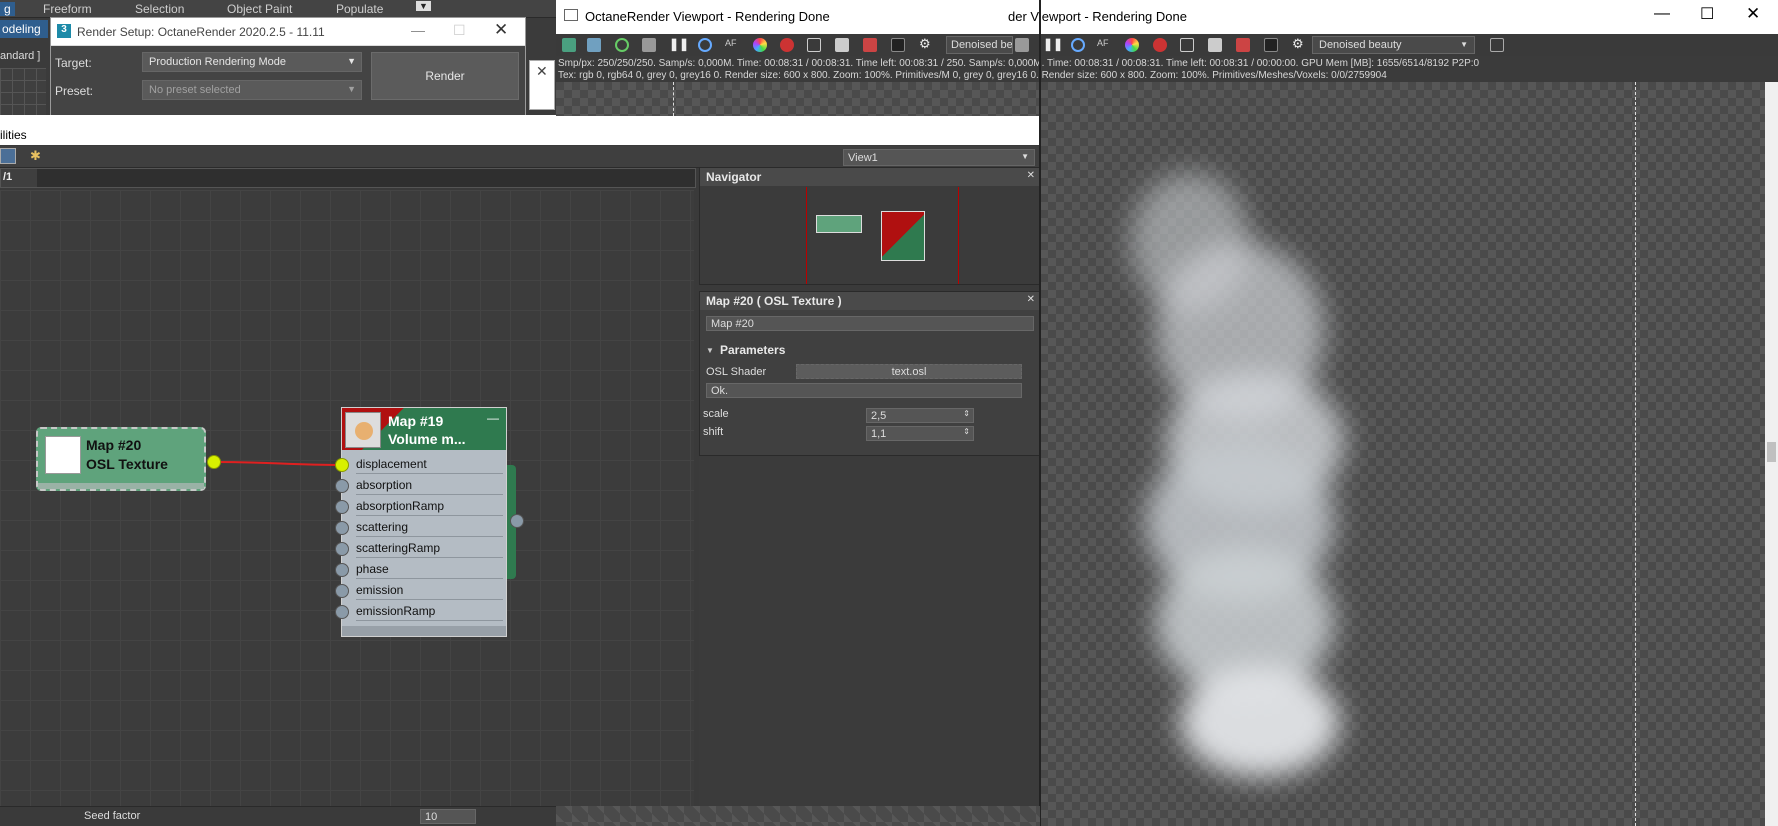 Image resolution: width=1778 pixels, height=826 pixels. Describe the element at coordinates (429, 485) in the screenshot. I see `slot-absorption: absorption` at that location.